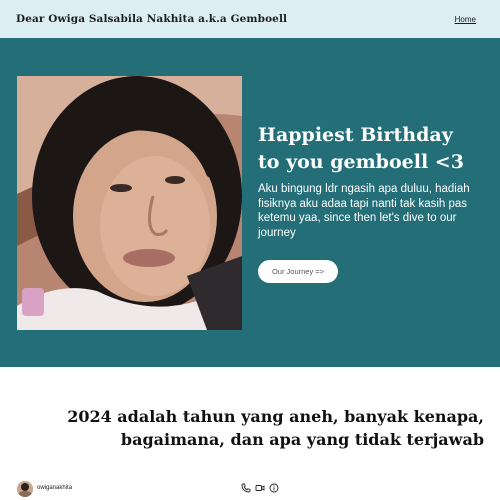  What do you see at coordinates (373, 149) in the screenshot?
I see `hero-heading: Happiest Birthday to you gemboell <3` at bounding box center [373, 149].